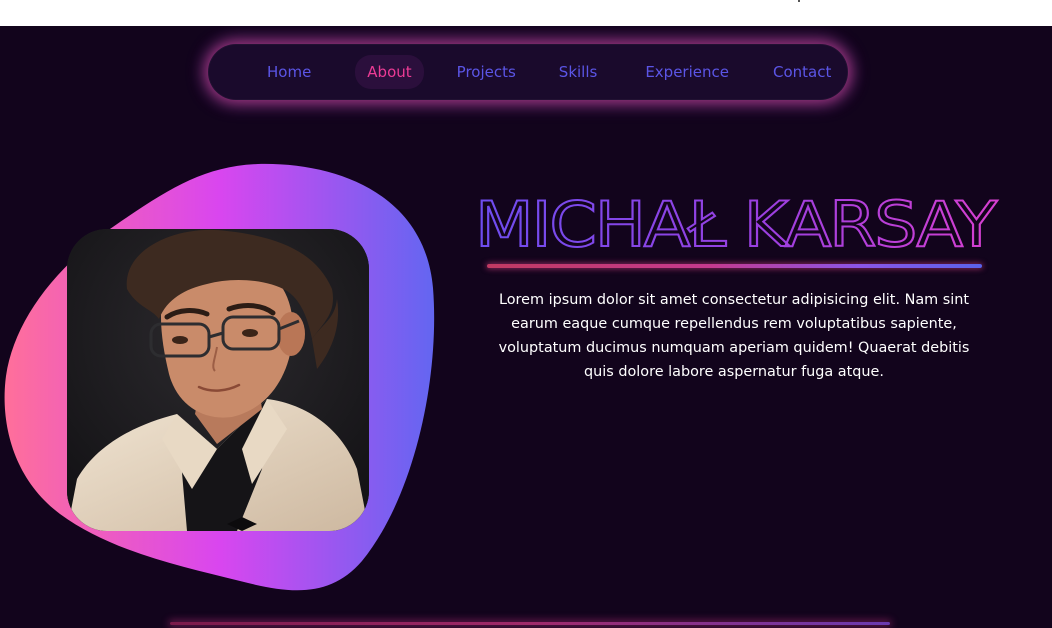  I want to click on nav-link-experience: Experience, so click(687, 72).